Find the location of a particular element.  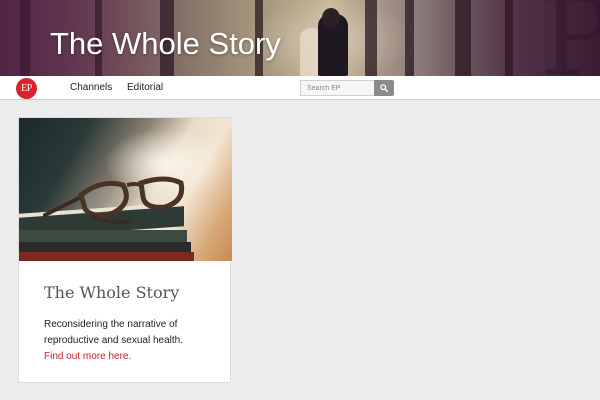

card-image is located at coordinates (125, 189).